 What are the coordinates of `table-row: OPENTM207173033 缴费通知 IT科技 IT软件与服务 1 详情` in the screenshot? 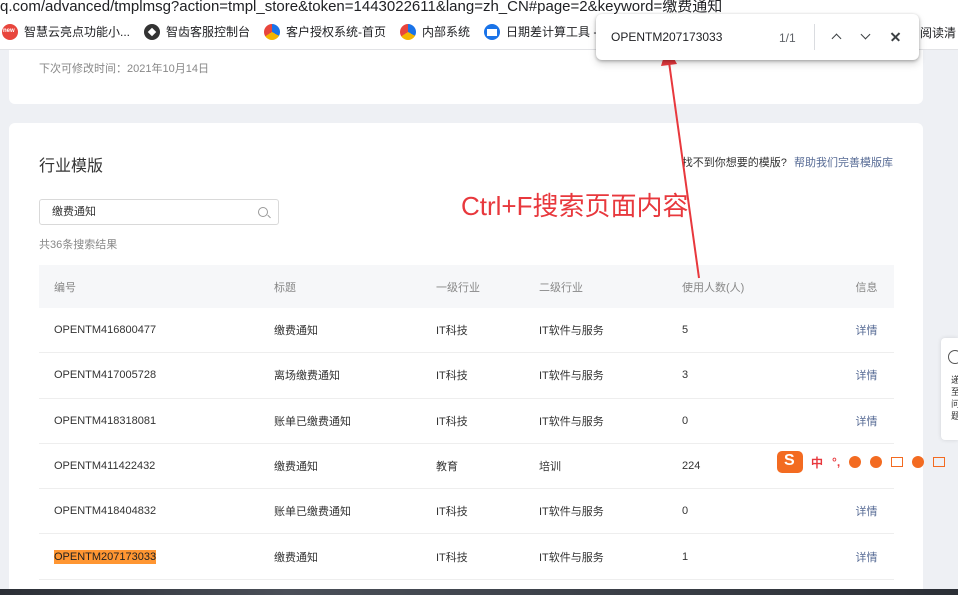 It's located at (466, 557).